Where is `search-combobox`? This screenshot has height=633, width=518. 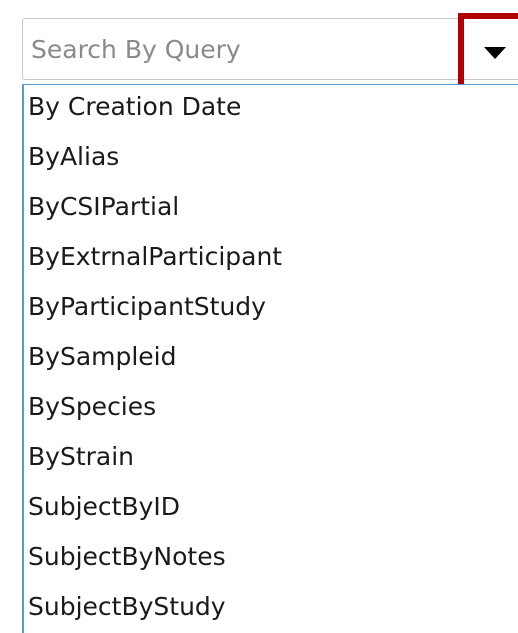
search-combobox is located at coordinates (270, 49).